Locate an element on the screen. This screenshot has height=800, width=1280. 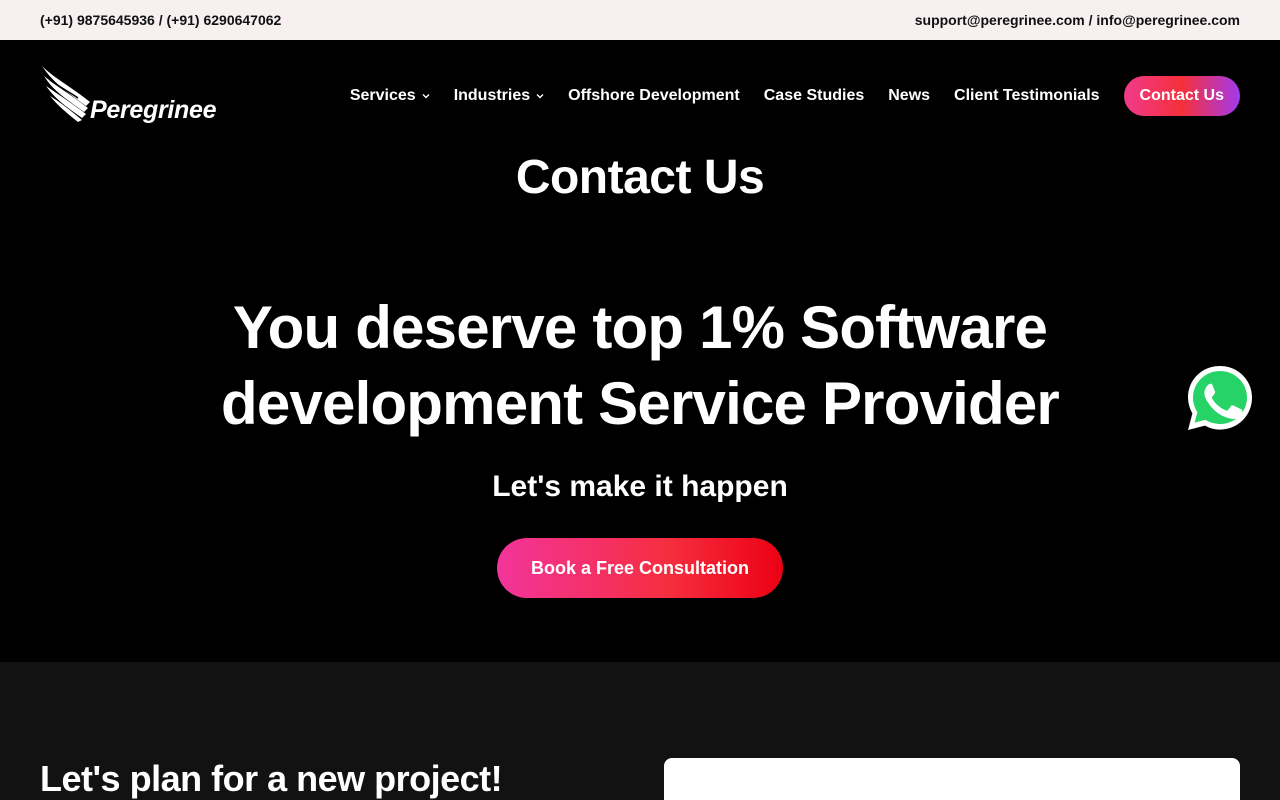
brand-logo: Peregrinee is located at coordinates (128, 97).